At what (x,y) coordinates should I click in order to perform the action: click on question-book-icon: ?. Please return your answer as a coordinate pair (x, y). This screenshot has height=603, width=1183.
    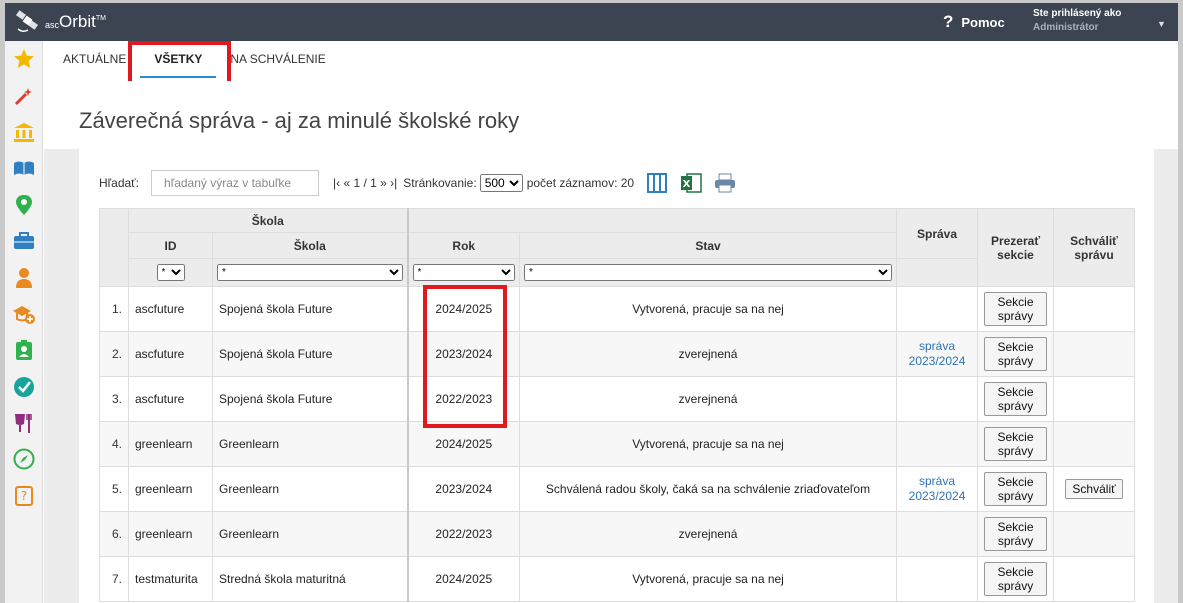
    Looking at the image, I should click on (24, 495).